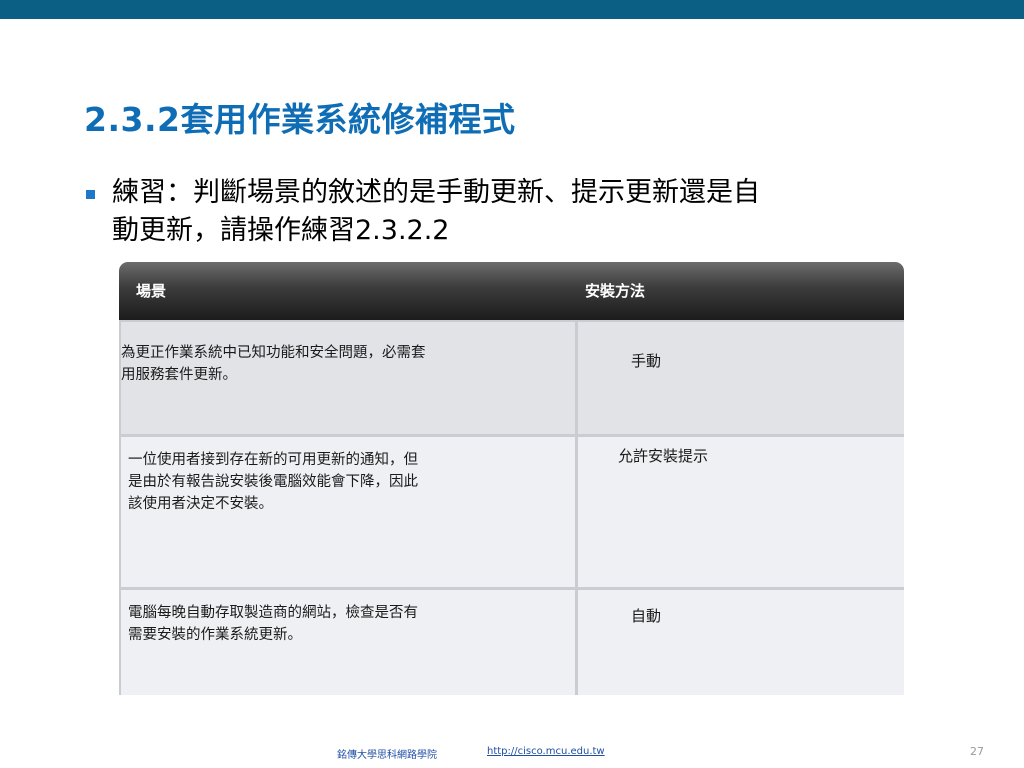 The height and width of the screenshot is (768, 1024). Describe the element at coordinates (179, 375) in the screenshot. I see `scenario-line: 用服務套件更新。` at that location.